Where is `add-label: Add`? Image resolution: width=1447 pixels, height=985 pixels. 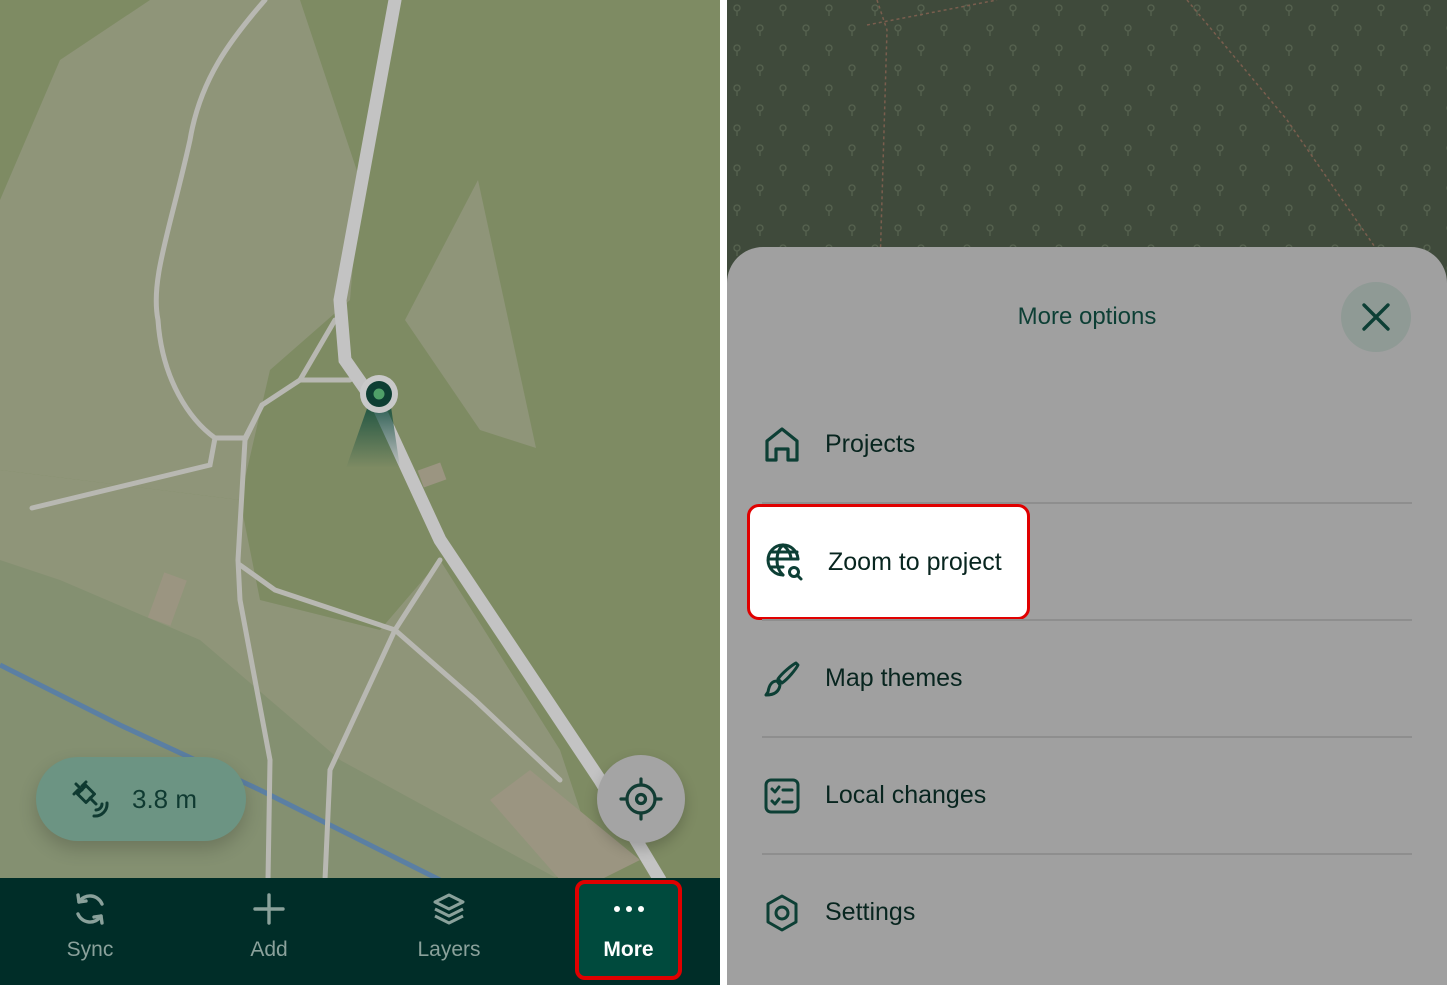 add-label: Add is located at coordinates (269, 949).